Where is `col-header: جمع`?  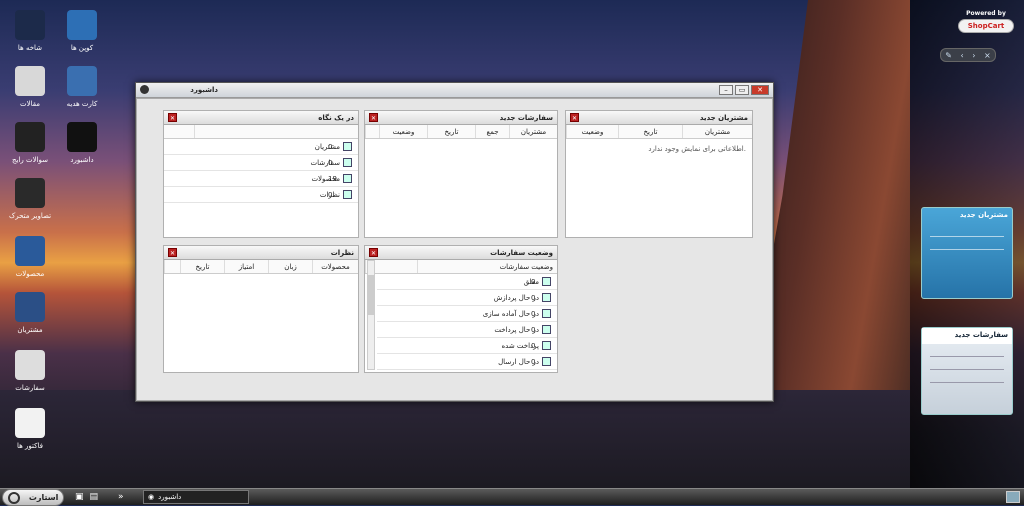 col-header: جمع is located at coordinates (492, 131).